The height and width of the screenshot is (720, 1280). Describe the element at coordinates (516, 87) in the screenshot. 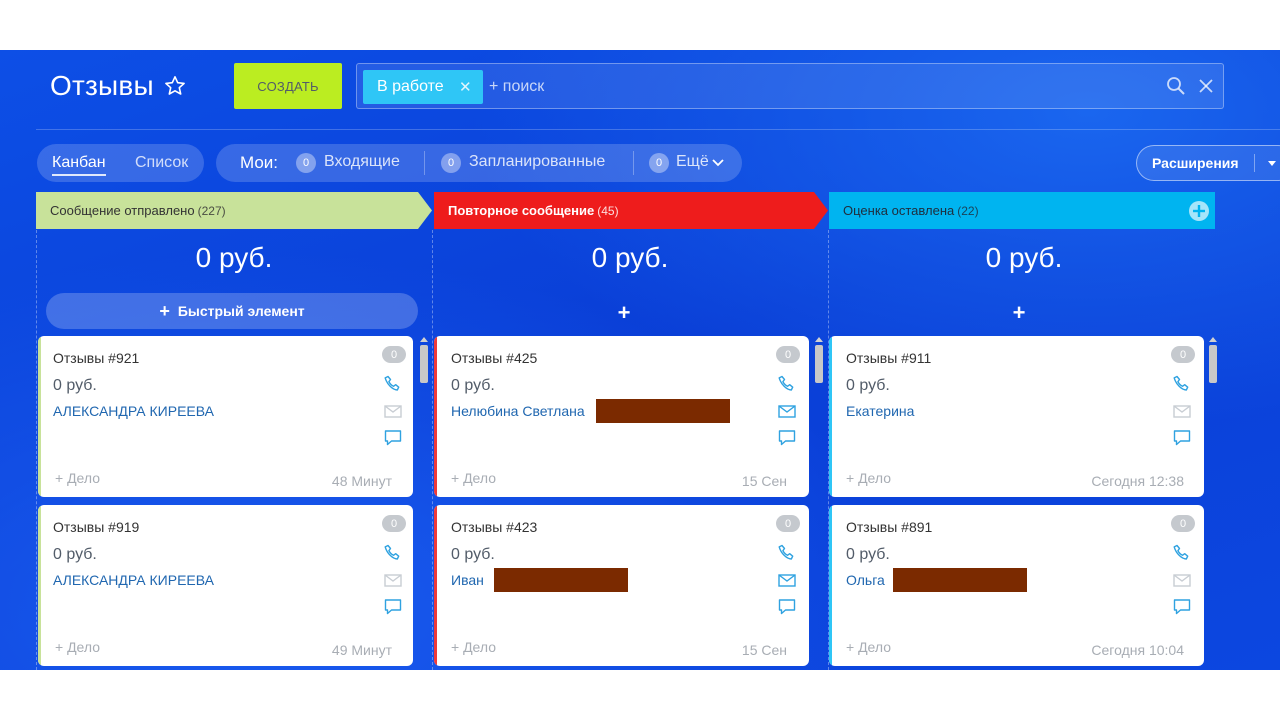

I see `search-input: + поиск` at that location.